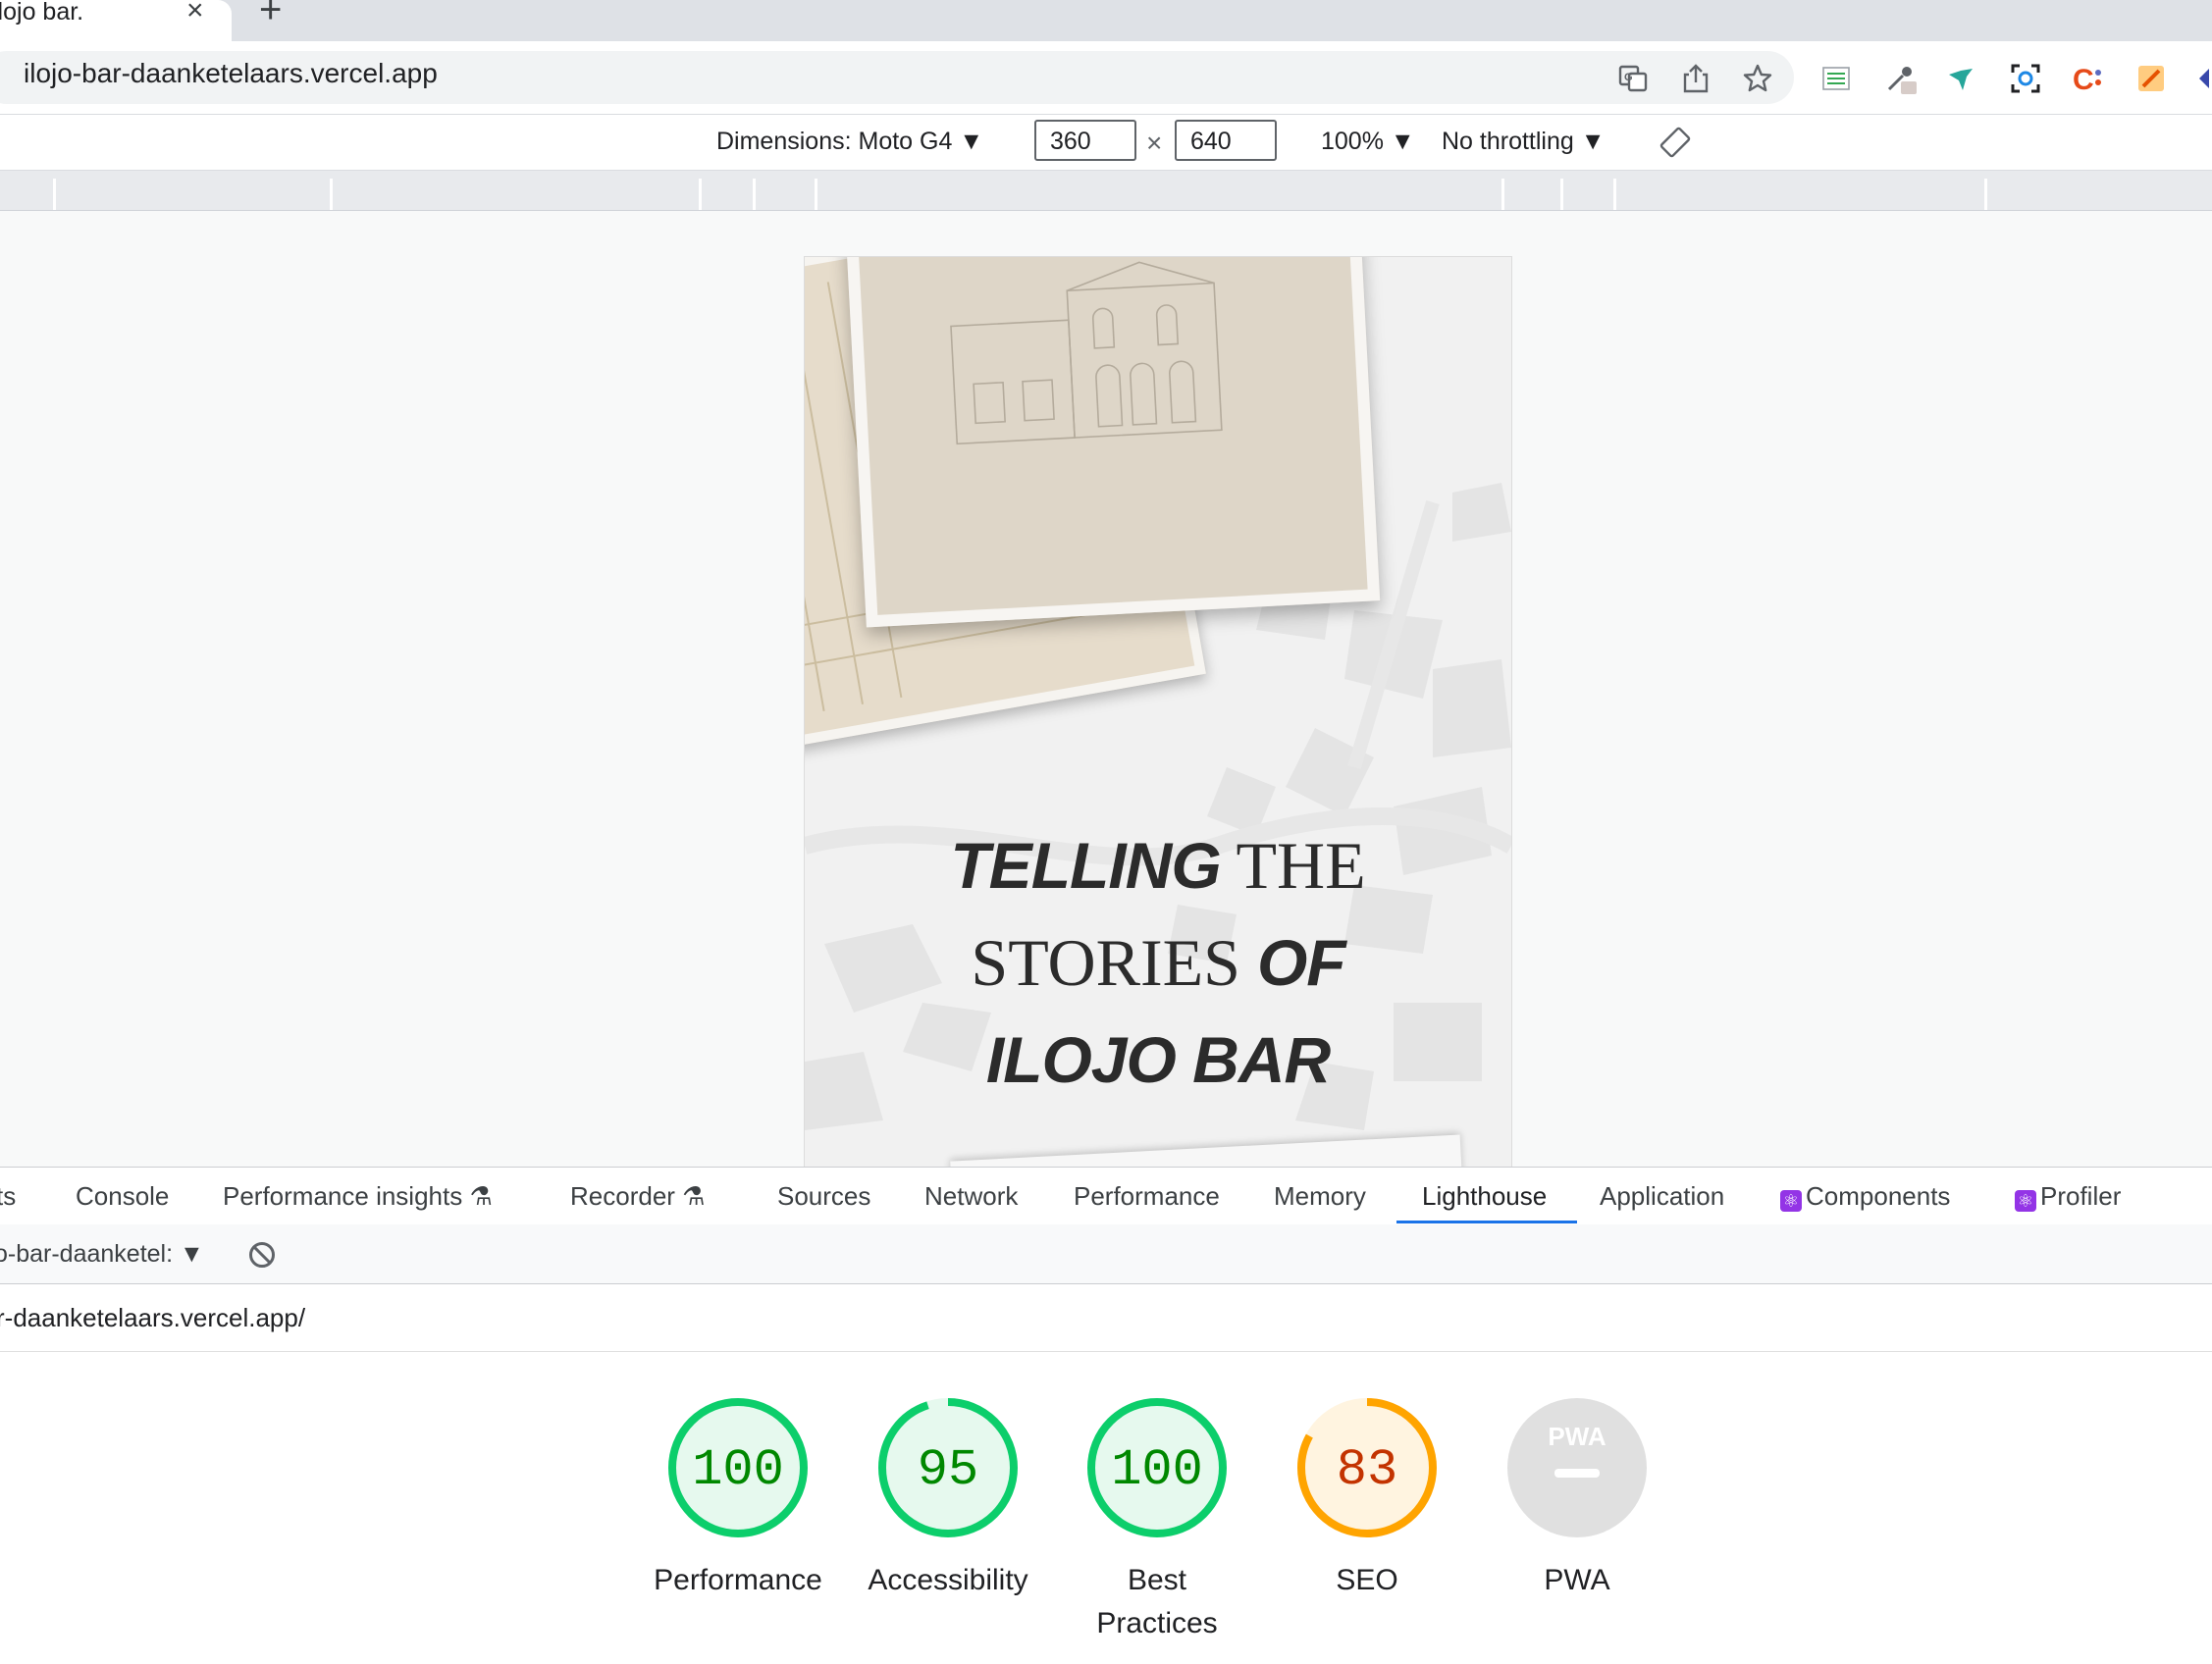 Image resolution: width=2212 pixels, height=1664 pixels. Describe the element at coordinates (1577, 1467) in the screenshot. I see `gauge-pwa: PWA` at that location.